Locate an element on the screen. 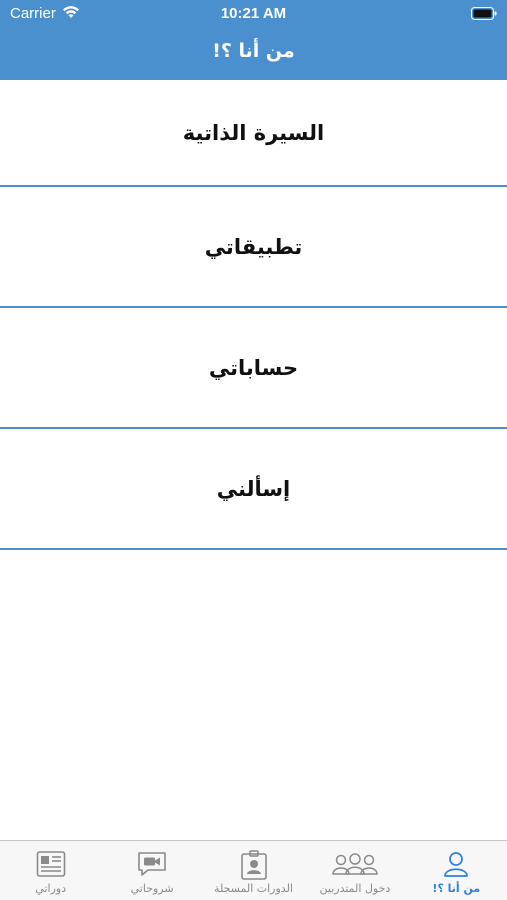 The image size is (507, 900). menu-item-cv: السيرة الذاتية is located at coordinates (253, 133).